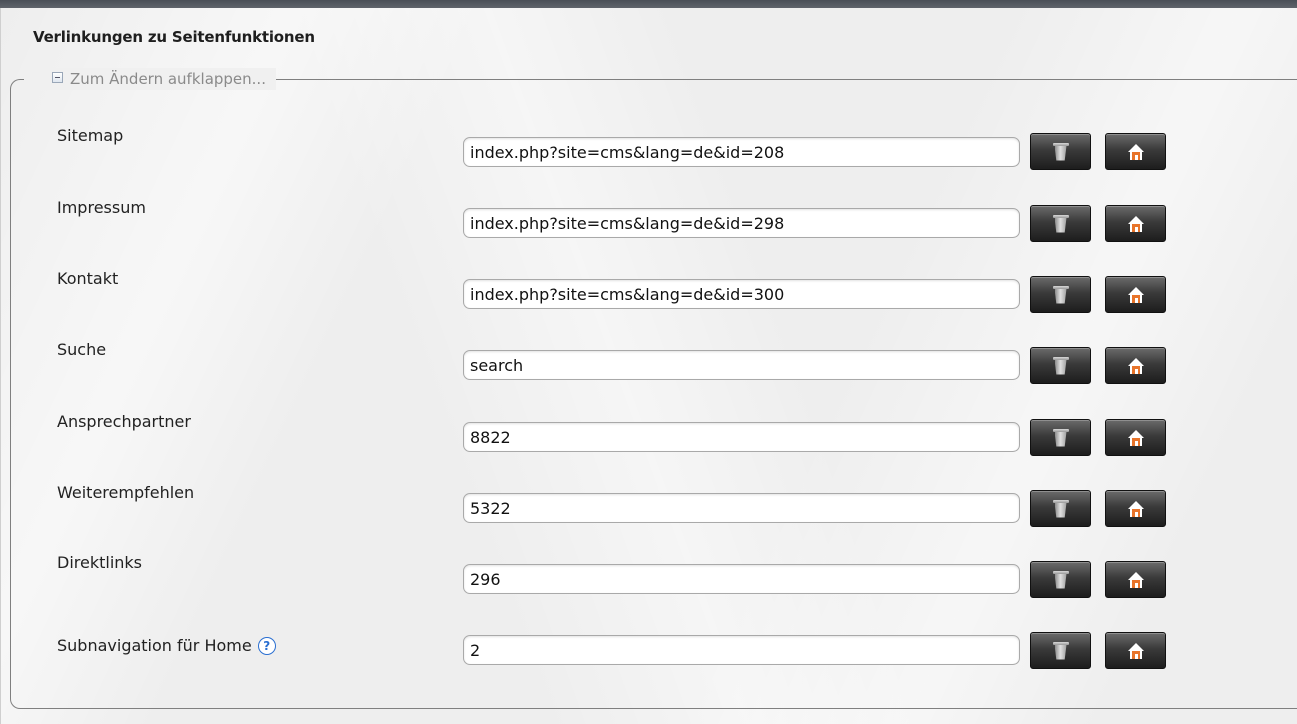  Describe the element at coordinates (741, 579) in the screenshot. I see `direktlinks-input` at that location.